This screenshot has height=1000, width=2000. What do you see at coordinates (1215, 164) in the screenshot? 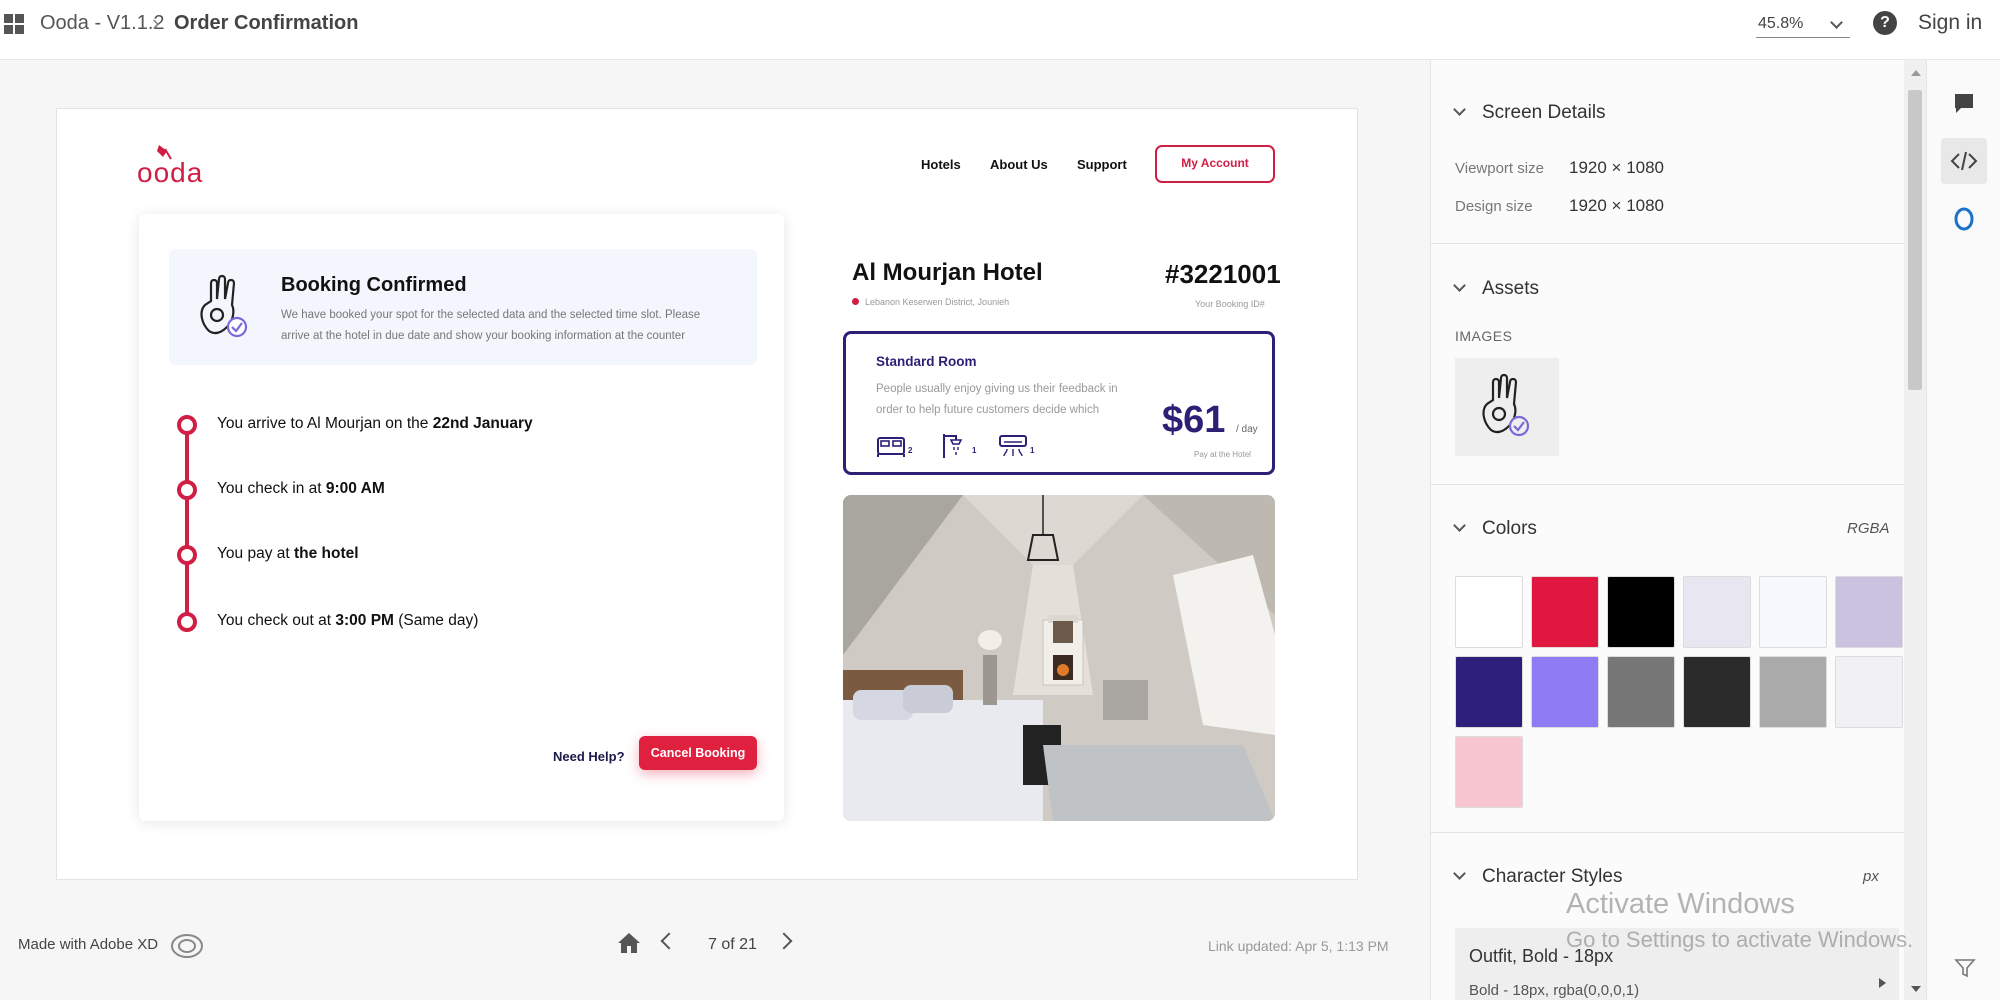
I see `my-account-button: My Account` at bounding box center [1215, 164].